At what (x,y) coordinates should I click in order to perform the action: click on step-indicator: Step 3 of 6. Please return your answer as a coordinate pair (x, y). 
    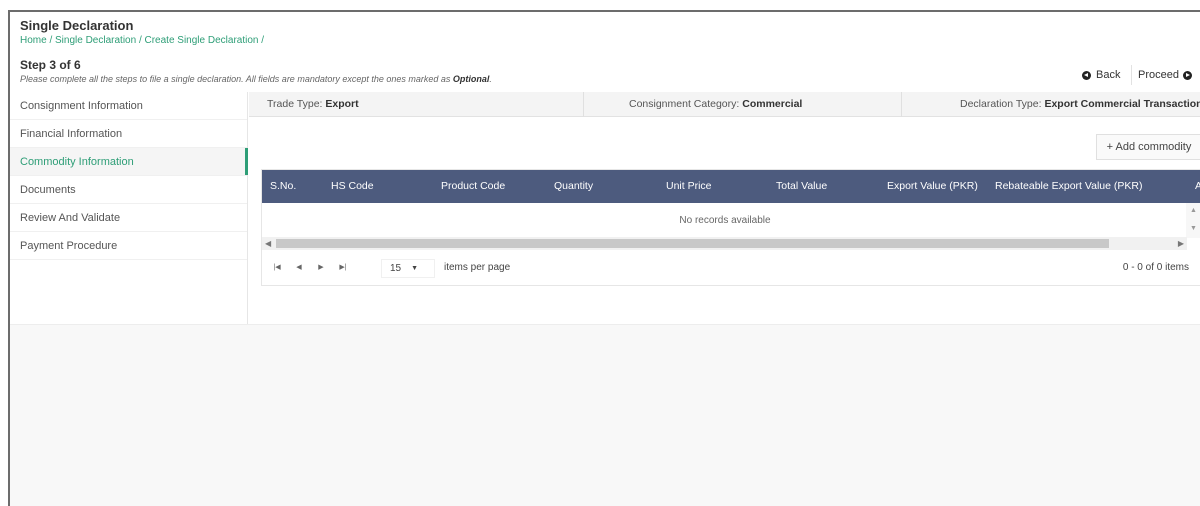
    Looking at the image, I should click on (50, 65).